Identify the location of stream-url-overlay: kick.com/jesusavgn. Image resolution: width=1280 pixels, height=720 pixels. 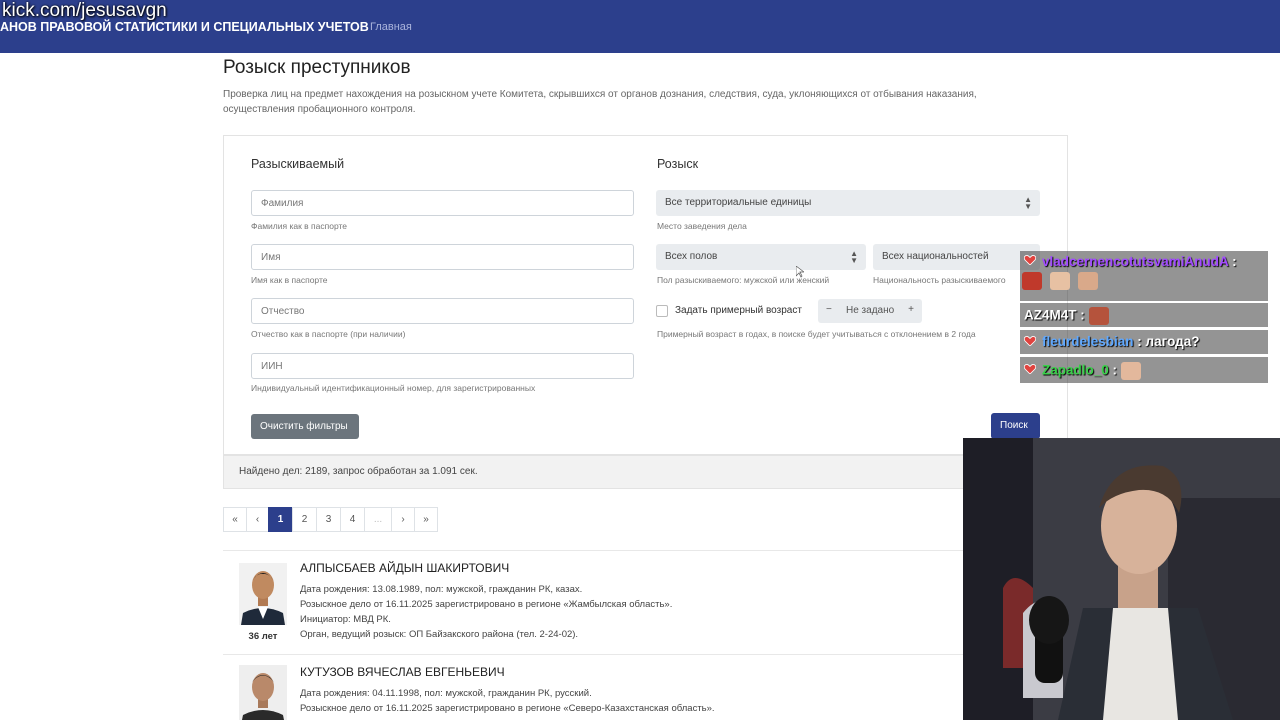
(84, 10).